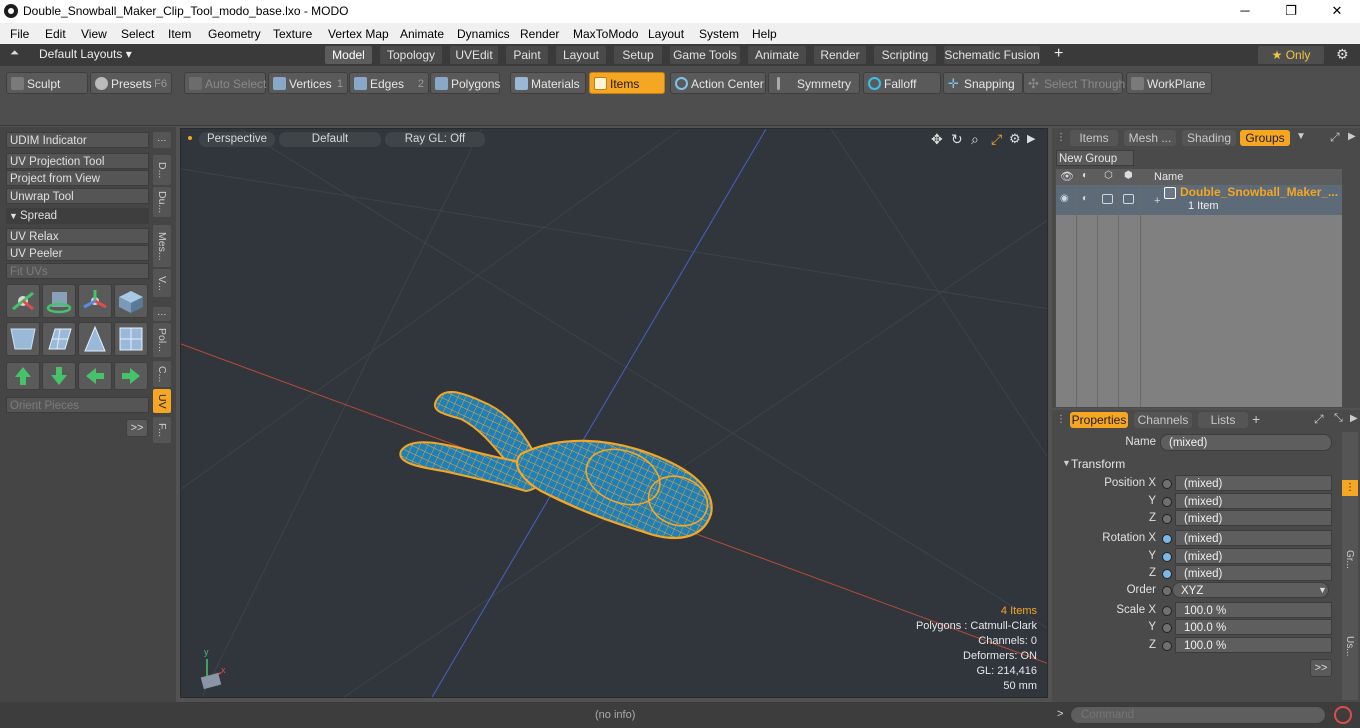 The width and height of the screenshot is (1360, 728). What do you see at coordinates (1354, 418) in the screenshot?
I see `panel-arrow-icon: ▶` at bounding box center [1354, 418].